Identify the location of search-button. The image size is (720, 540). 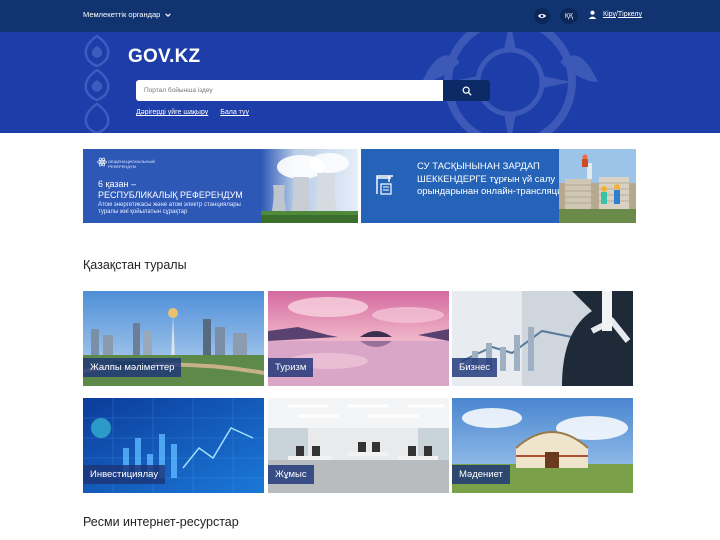
(466, 90).